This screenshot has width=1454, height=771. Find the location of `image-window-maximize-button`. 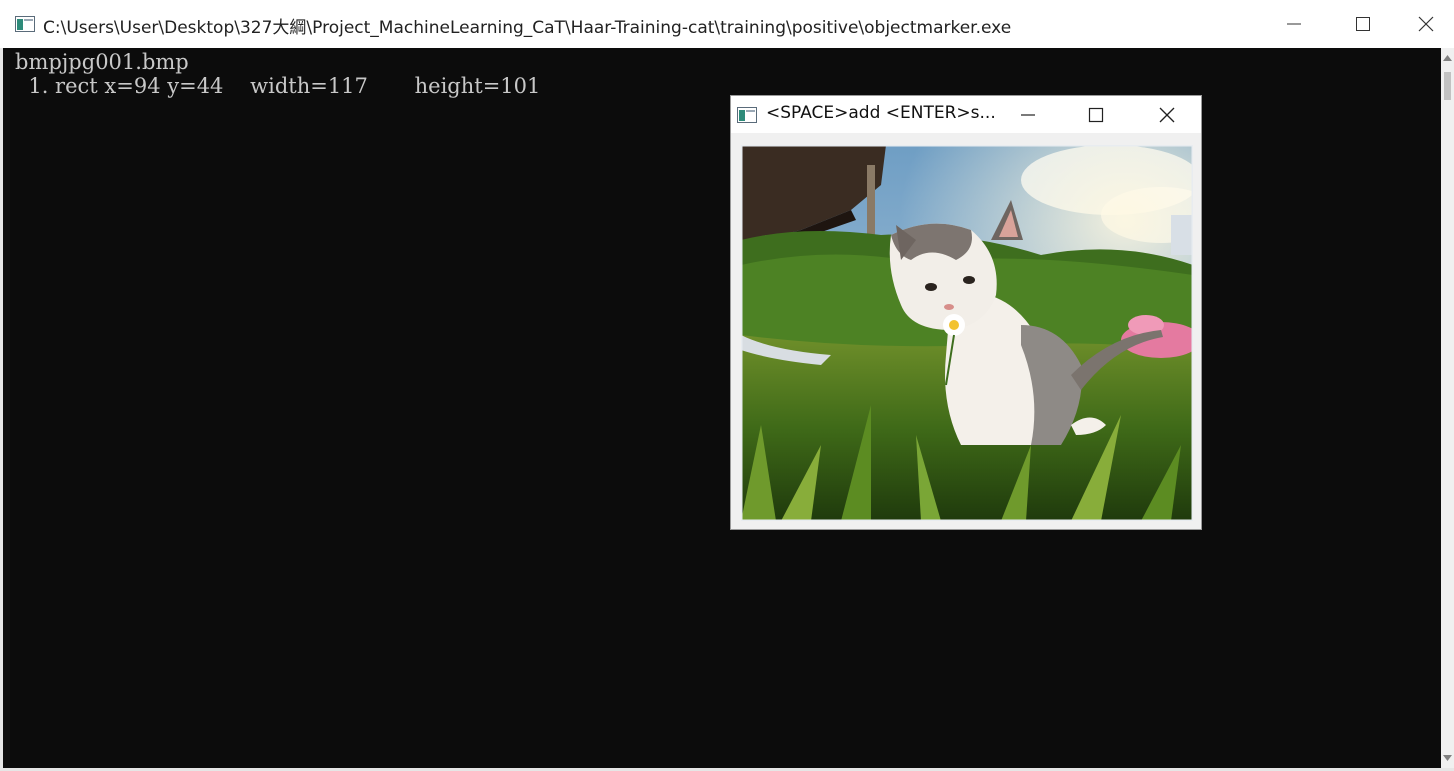

image-window-maximize-button is located at coordinates (1096, 114).